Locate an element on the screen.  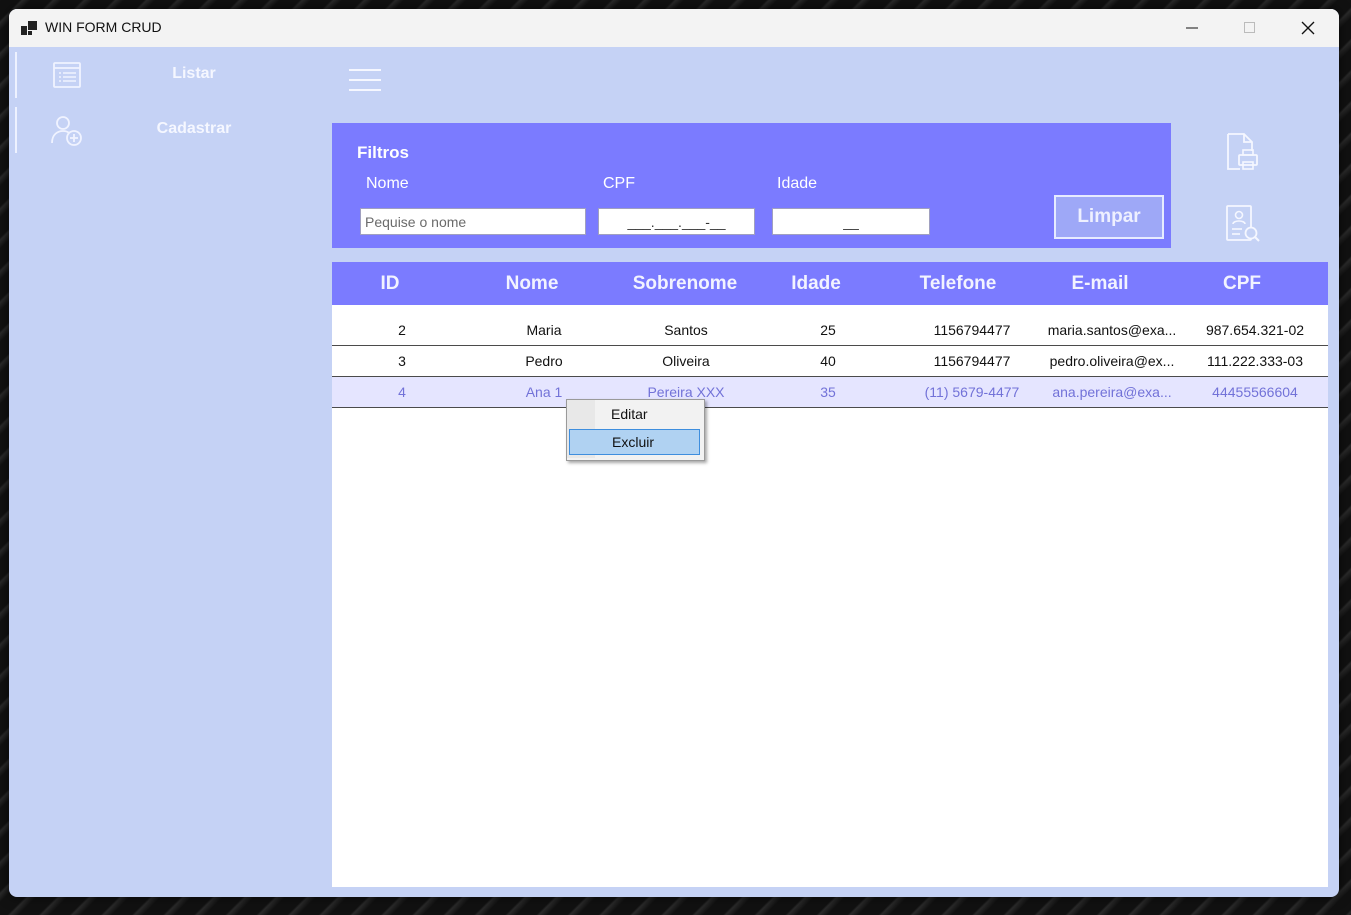
list-icon is located at coordinates (67, 75).